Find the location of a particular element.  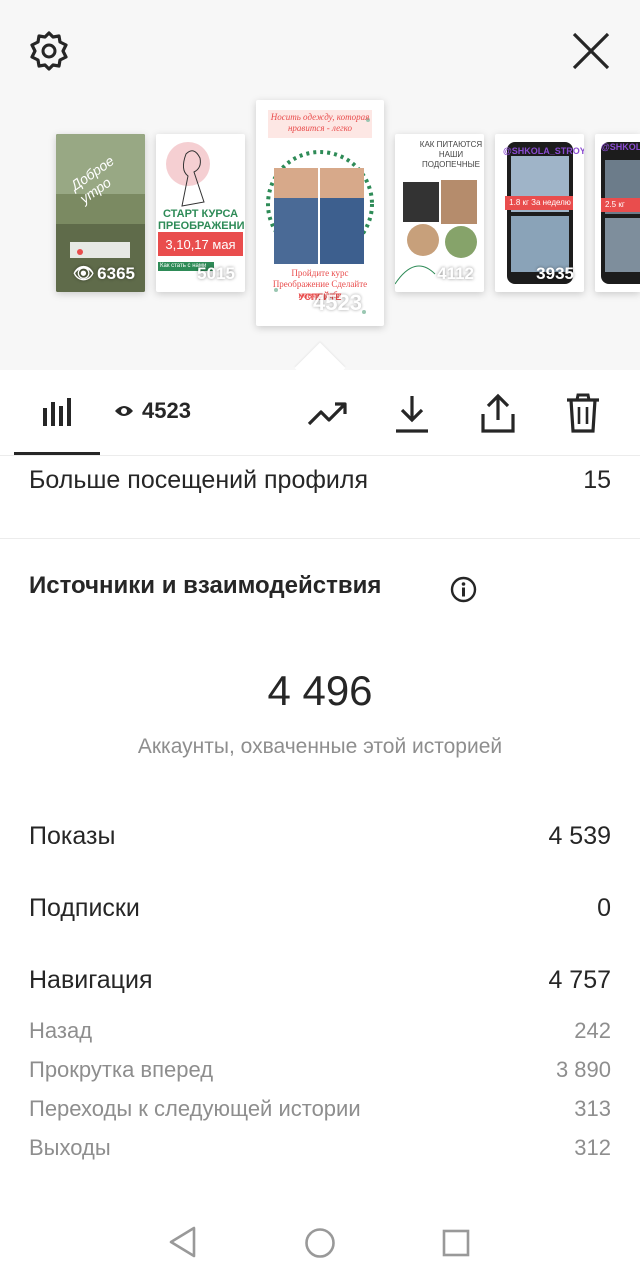

tab-insights is located at coordinates (57, 412).